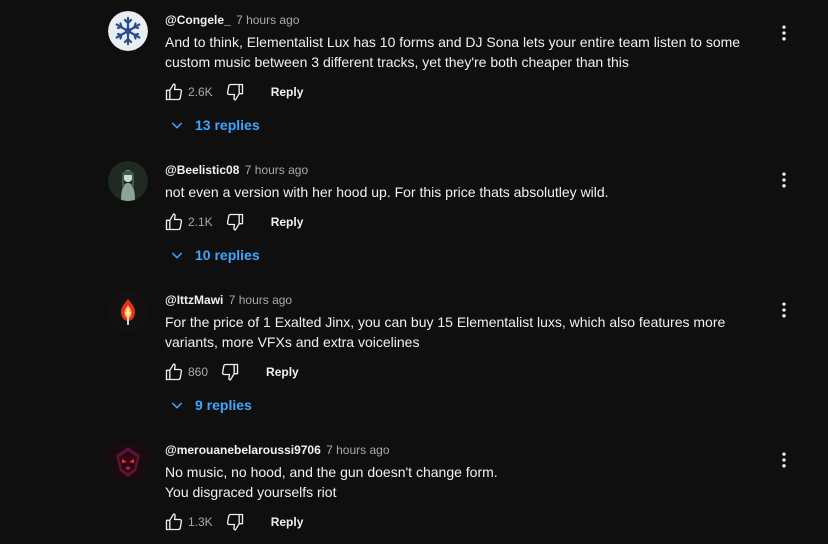 The image size is (828, 544). I want to click on author-name: @IttzMawi, so click(194, 300).